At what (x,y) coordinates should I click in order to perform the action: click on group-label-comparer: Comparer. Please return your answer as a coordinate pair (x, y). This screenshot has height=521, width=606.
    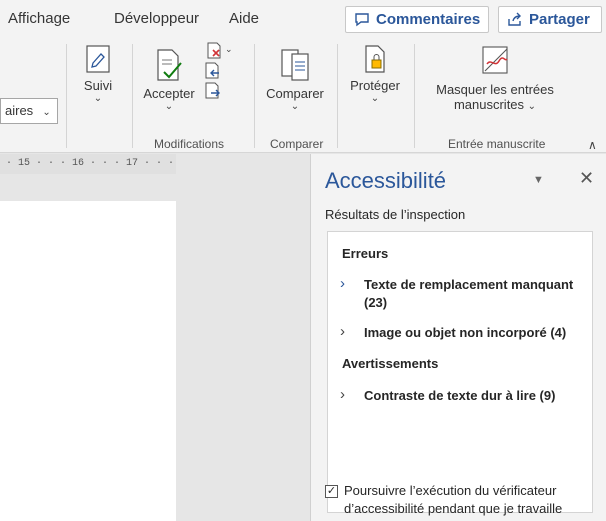
    Looking at the image, I should click on (297, 144).